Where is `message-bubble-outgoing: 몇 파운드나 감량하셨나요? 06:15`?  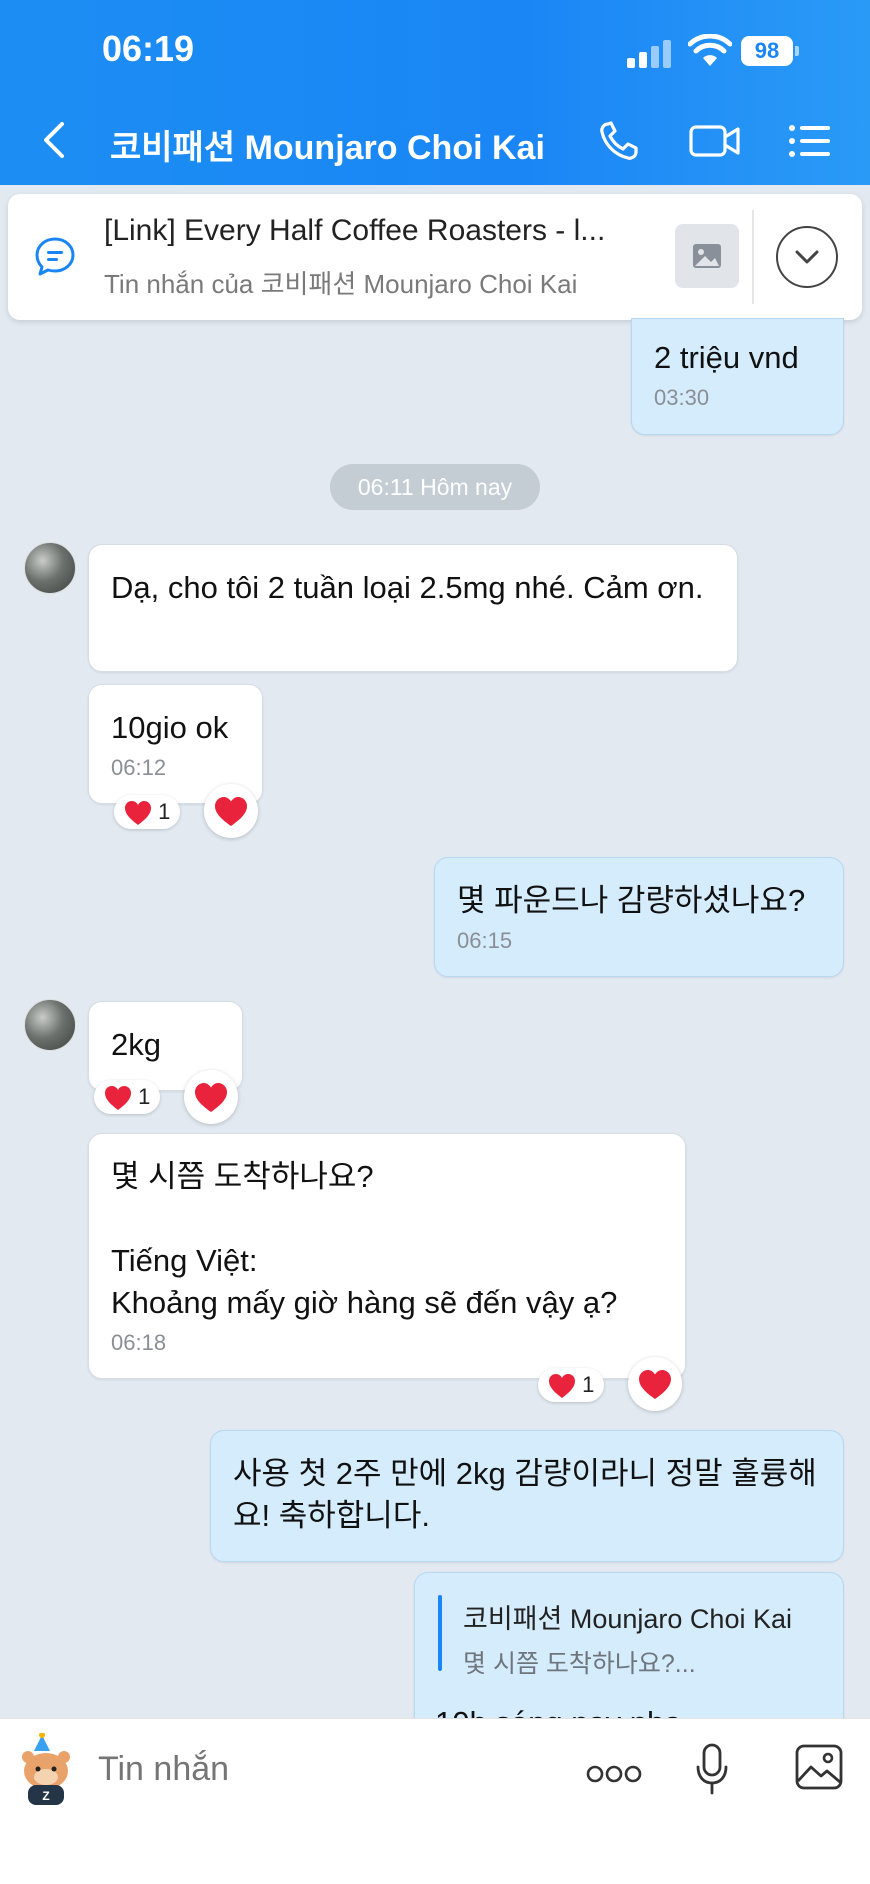
message-bubble-outgoing: 몇 파운드나 감량하셨나요? 06:15 is located at coordinates (639, 917).